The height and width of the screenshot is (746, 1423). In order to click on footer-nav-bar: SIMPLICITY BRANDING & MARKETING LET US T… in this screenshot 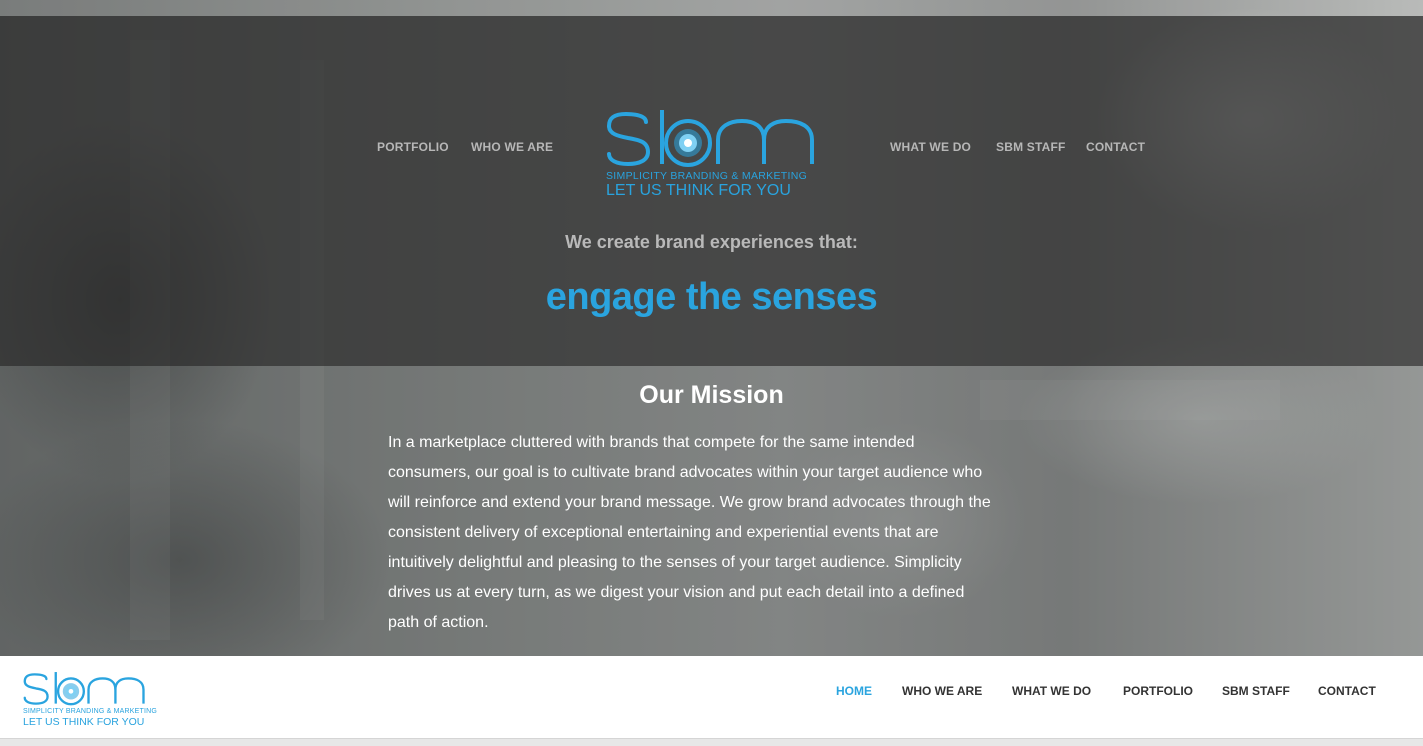, I will do `click(711, 697)`.